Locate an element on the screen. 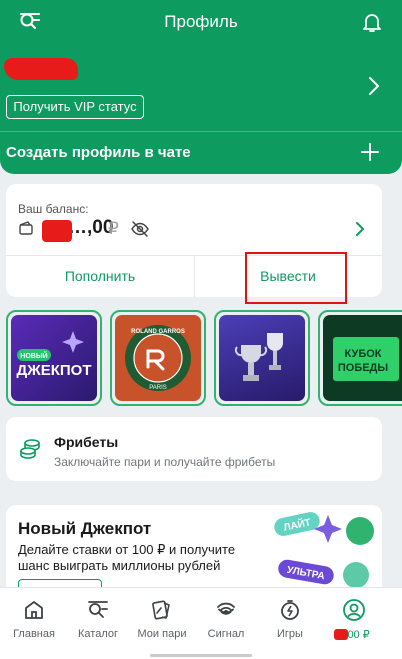 The image size is (402, 659). nav-label: Главная is located at coordinates (34, 634).